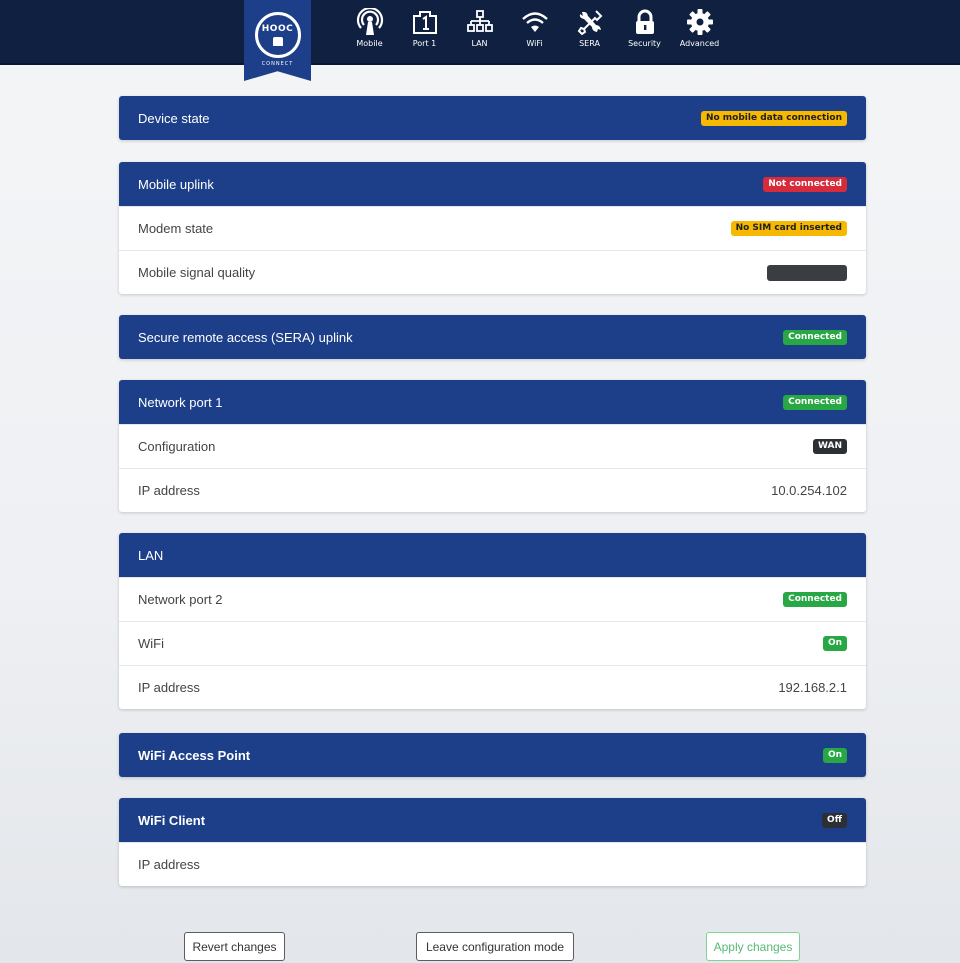 The width and height of the screenshot is (960, 963). What do you see at coordinates (492, 184) in the screenshot?
I see `mobile-uplink-header: Mobile uplink Not connected` at bounding box center [492, 184].